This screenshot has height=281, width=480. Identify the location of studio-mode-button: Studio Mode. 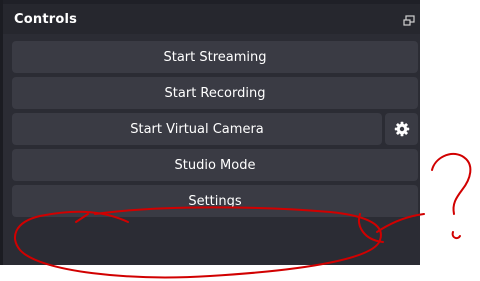
(215, 165).